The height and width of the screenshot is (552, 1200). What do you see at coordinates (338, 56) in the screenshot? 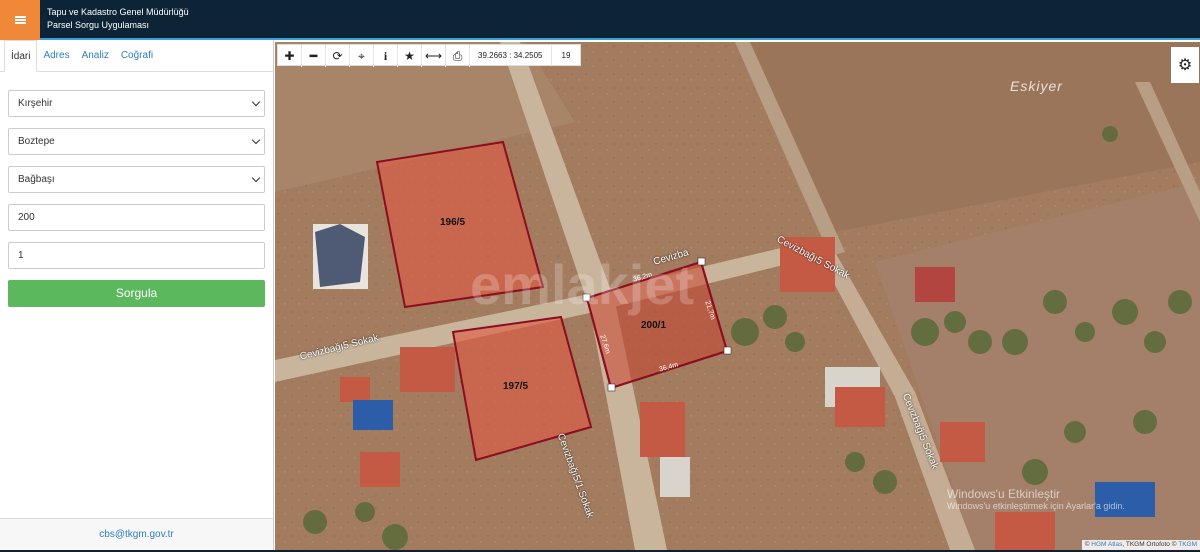
I see `refresh-icon: ⟳` at bounding box center [338, 56].